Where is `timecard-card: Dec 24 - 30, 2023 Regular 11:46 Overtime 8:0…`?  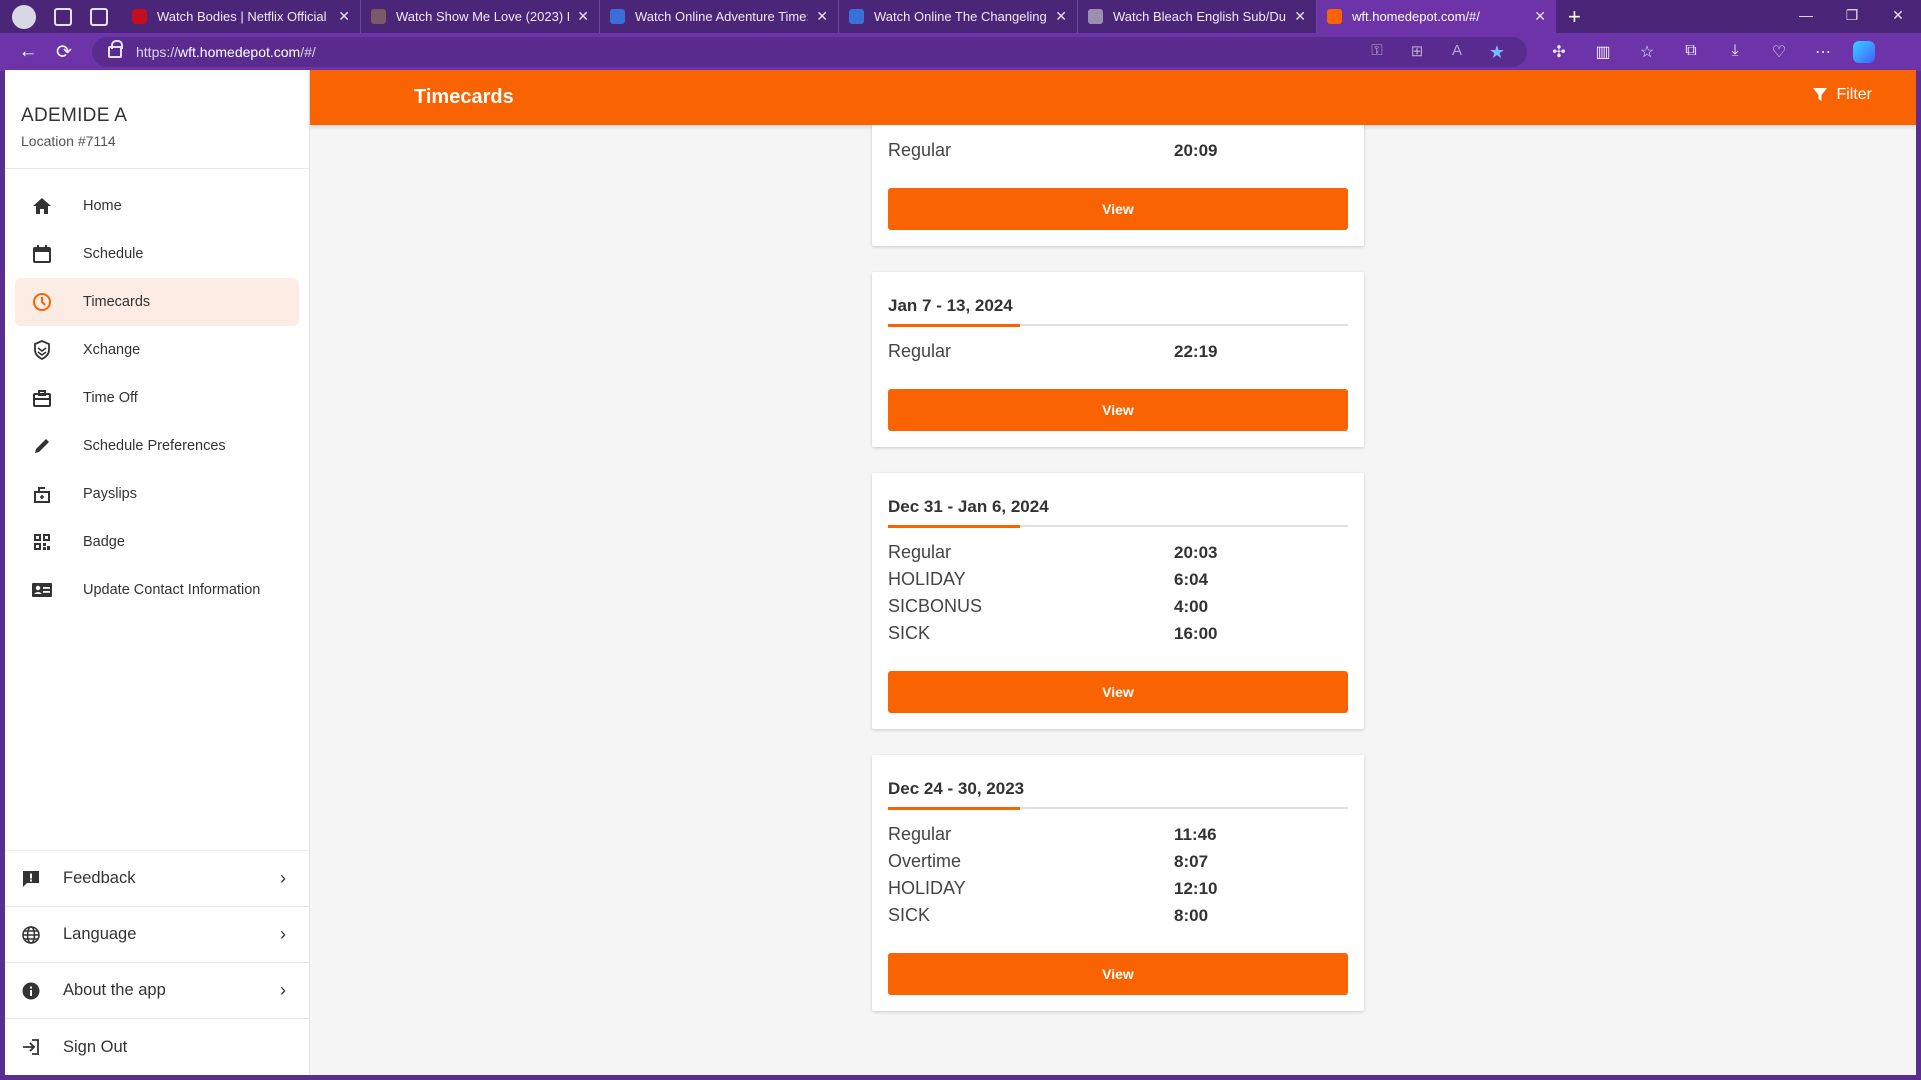 timecard-card: Dec 24 - 30, 2023 Regular 11:46 Overtime 8:0… is located at coordinates (1118, 883).